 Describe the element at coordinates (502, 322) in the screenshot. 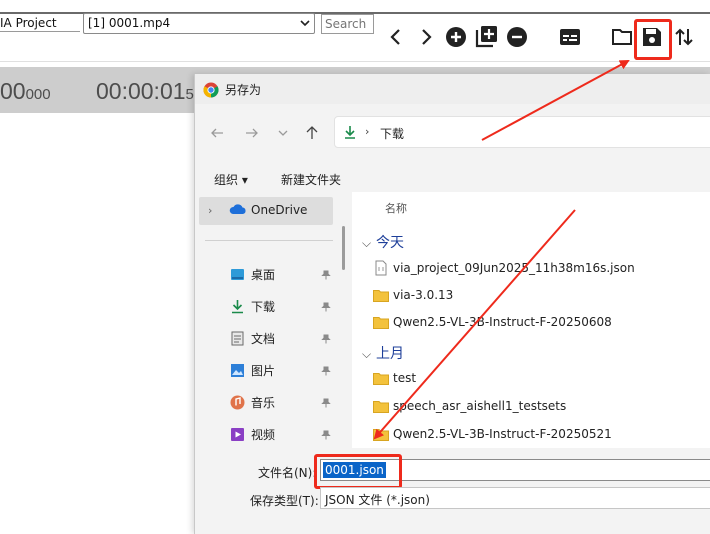

I see `file-name: Qwen2.5-VL-3B-Instruct-F-20250608` at that location.